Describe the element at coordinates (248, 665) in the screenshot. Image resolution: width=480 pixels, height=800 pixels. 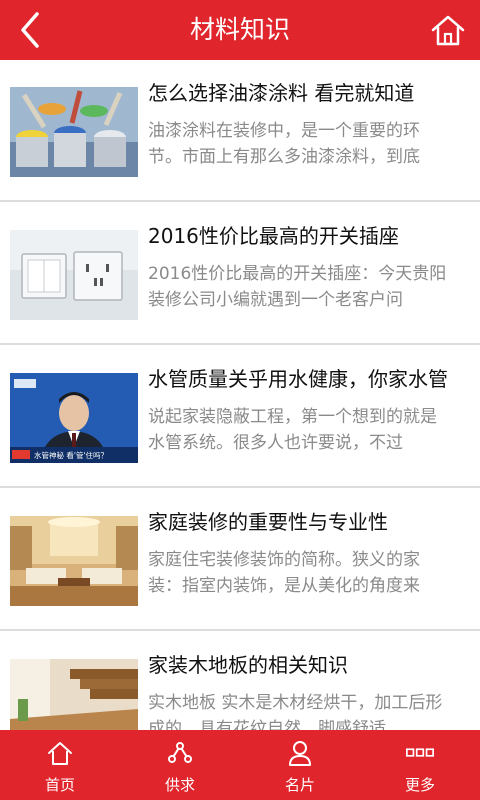
I see `article-title: 家装木地板的相关知识` at that location.